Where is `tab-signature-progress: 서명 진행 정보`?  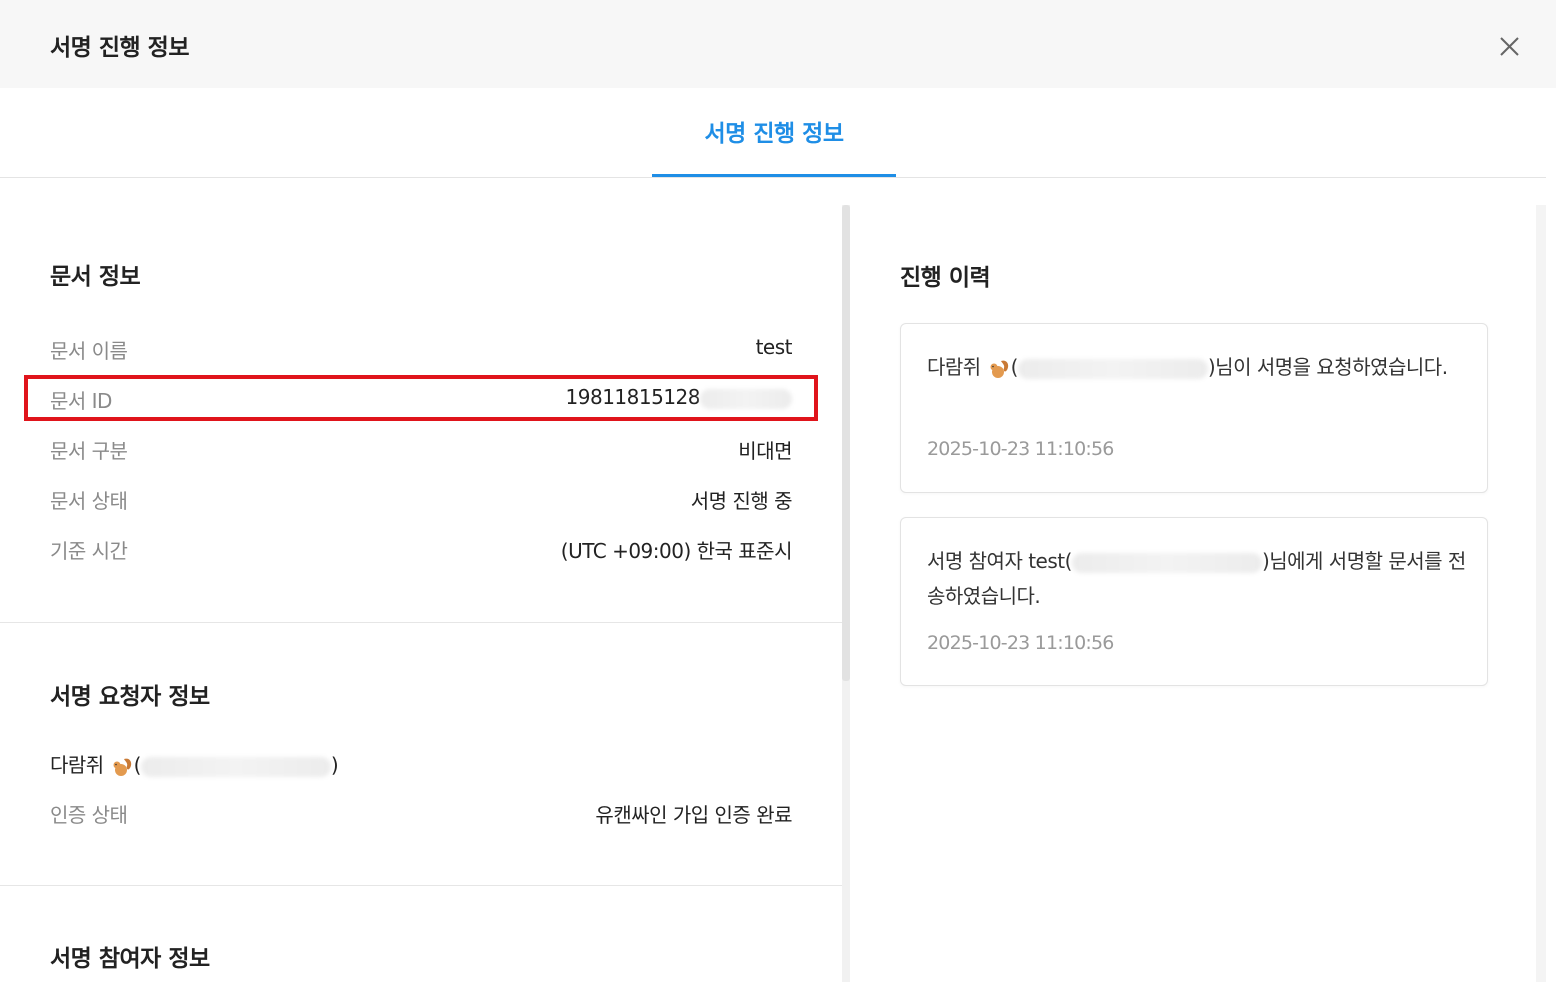
tab-signature-progress: 서명 진행 정보 is located at coordinates (774, 133).